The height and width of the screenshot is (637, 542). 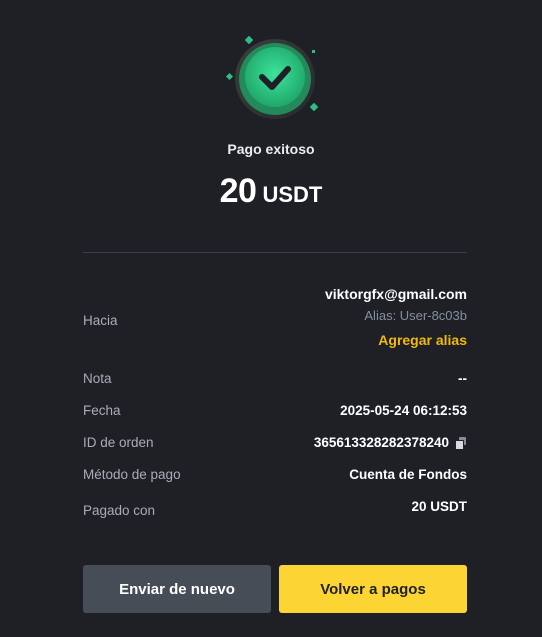 I want to click on send-again-button: Enviar de nuevo, so click(x=177, y=589).